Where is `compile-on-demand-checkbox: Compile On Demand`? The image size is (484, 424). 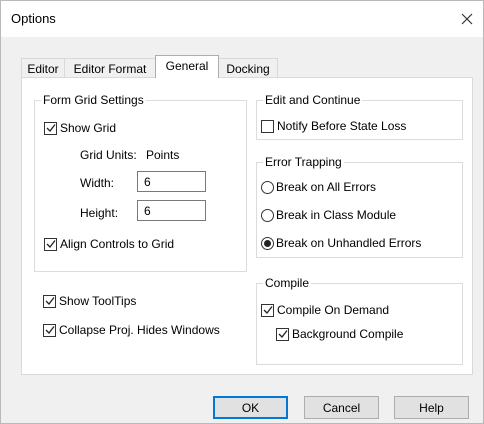
compile-on-demand-checkbox: Compile On Demand is located at coordinates (325, 310).